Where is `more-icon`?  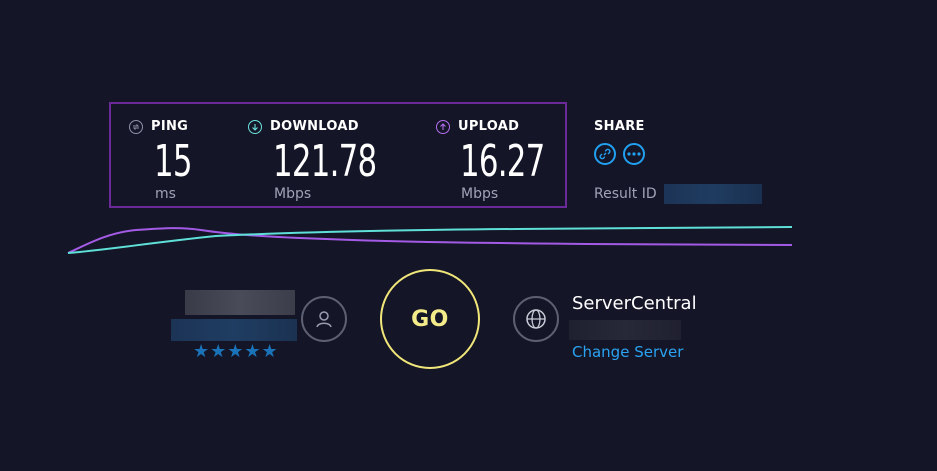
more-icon is located at coordinates (634, 154).